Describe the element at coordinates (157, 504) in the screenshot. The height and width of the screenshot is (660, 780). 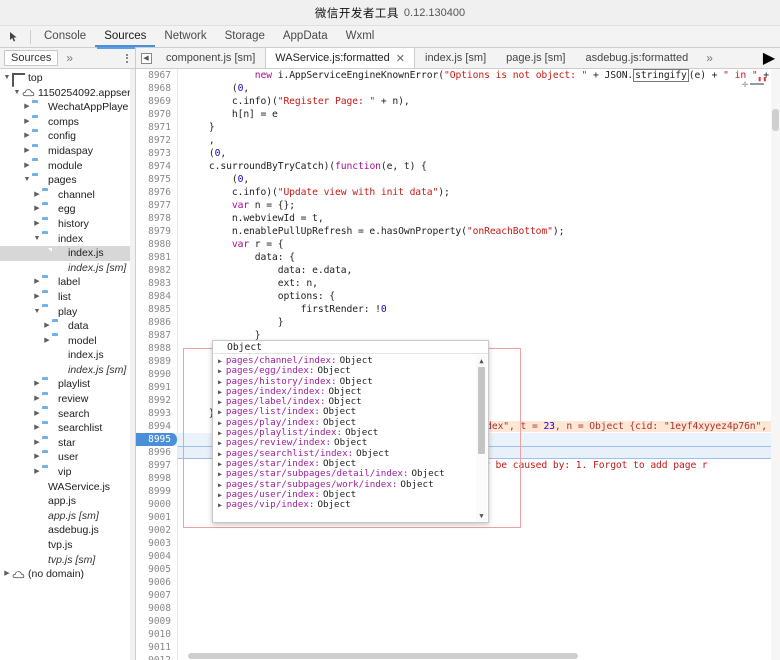
I see `line-number: 9000` at that location.